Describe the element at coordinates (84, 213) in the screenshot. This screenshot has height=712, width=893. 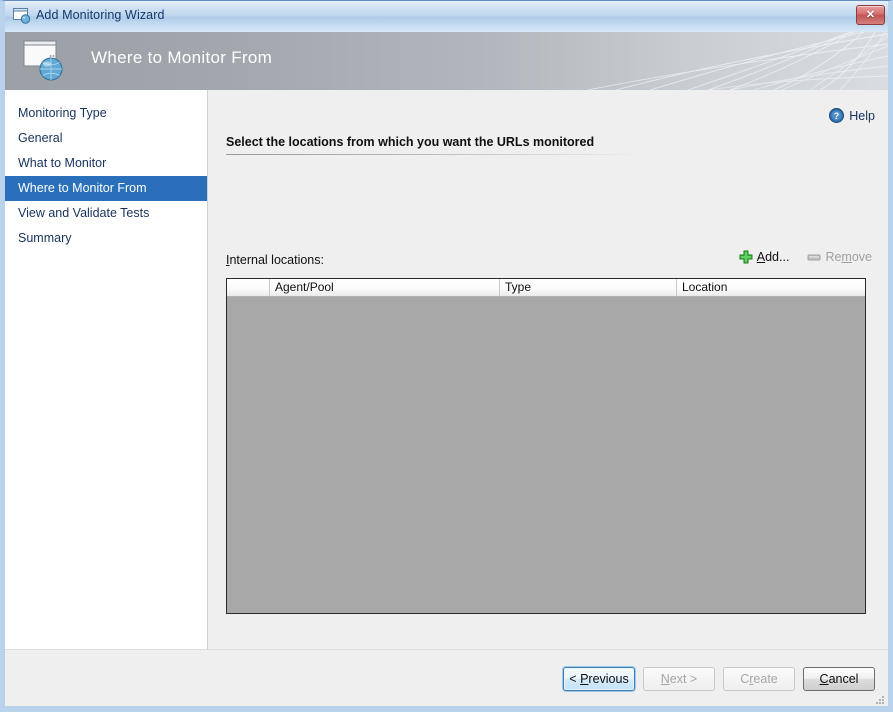
I see `sidebar-item-label: View and Validate Tests` at that location.